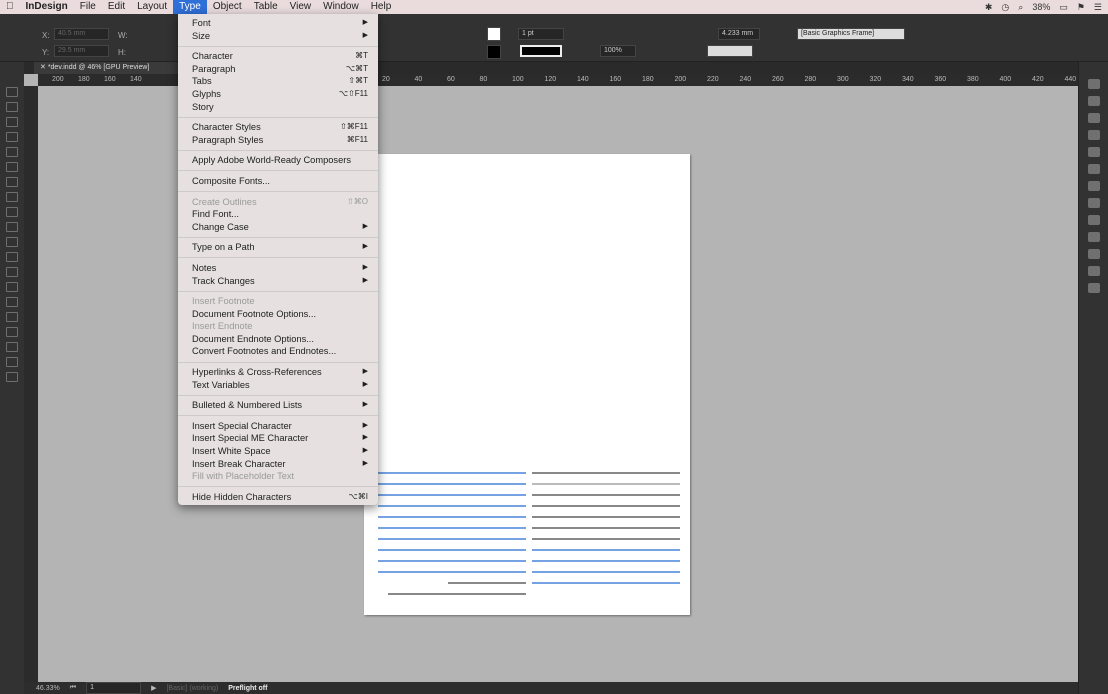  I want to click on menu-item-apply-adobe-world-ready-composers: Apply Adobe World-Ready Composers, so click(278, 160).